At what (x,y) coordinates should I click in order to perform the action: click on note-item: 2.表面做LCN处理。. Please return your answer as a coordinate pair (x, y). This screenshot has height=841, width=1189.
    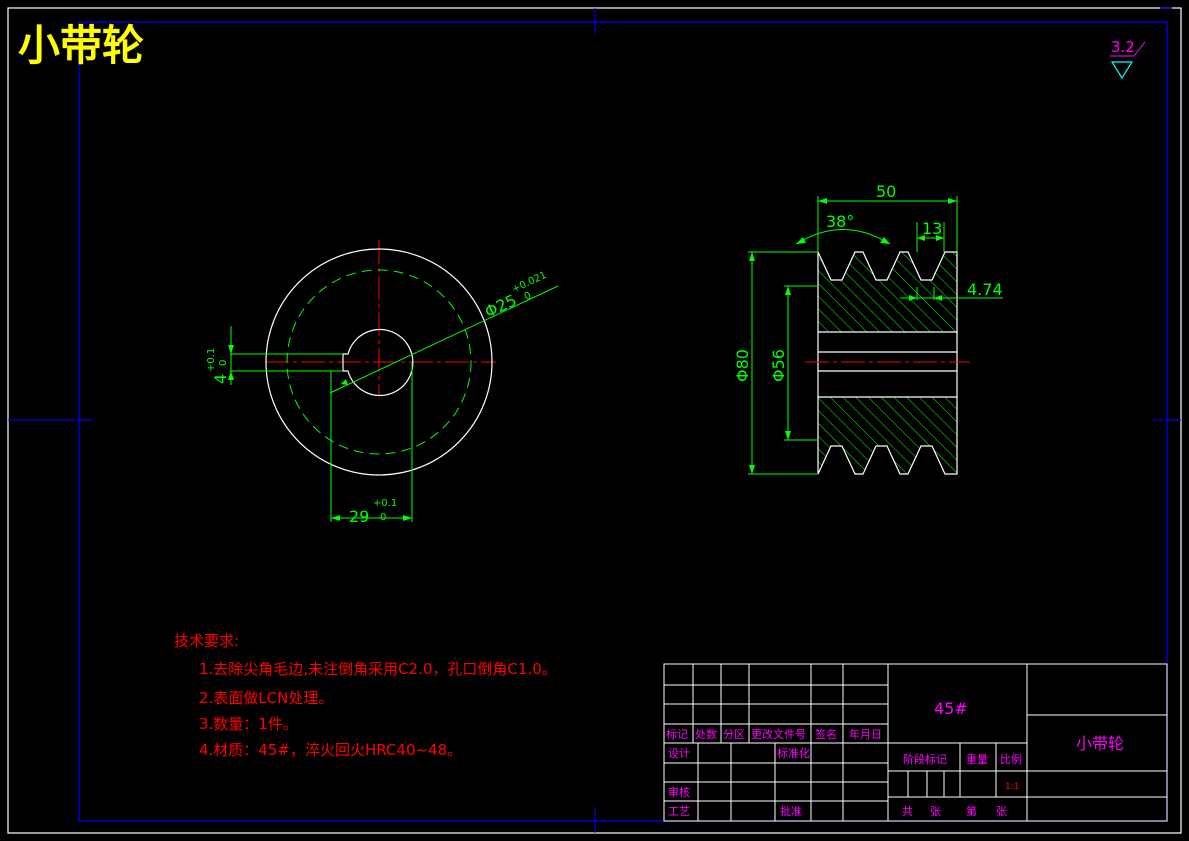
    Looking at the image, I should click on (266, 698).